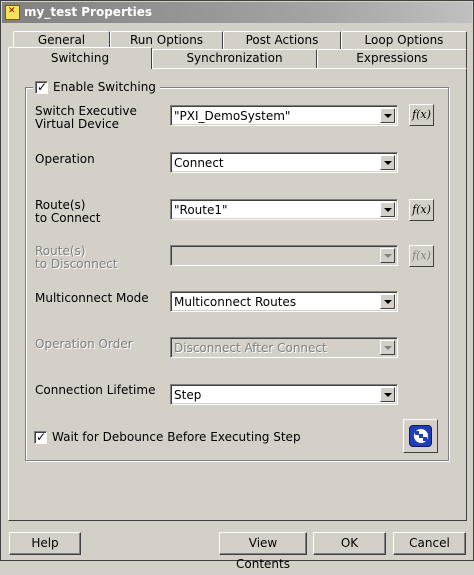 Image resolution: width=474 pixels, height=575 pixels. I want to click on tab-post-actions: Post Actions, so click(282, 40).